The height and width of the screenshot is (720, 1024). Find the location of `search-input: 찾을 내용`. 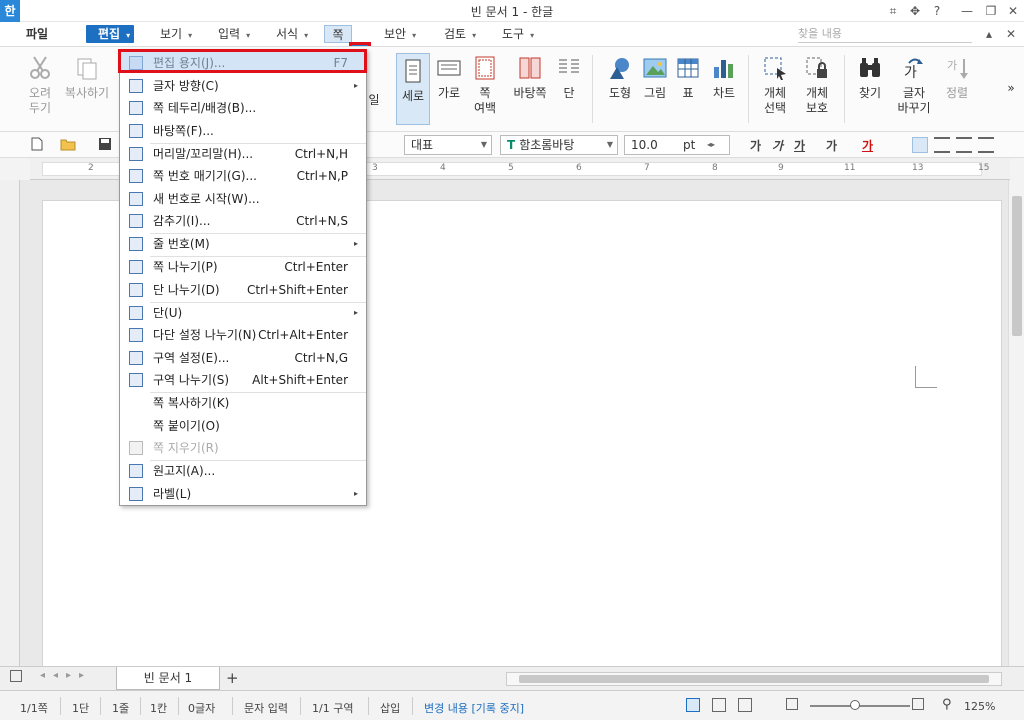

search-input: 찾을 내용 is located at coordinates (885, 34).